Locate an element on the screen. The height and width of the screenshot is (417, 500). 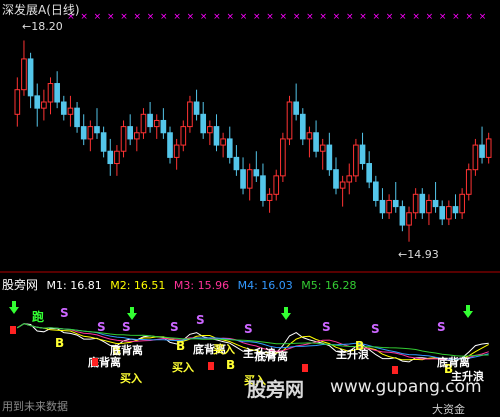
ma-legend-m2: M2: 16.51 is located at coordinates (138, 285).